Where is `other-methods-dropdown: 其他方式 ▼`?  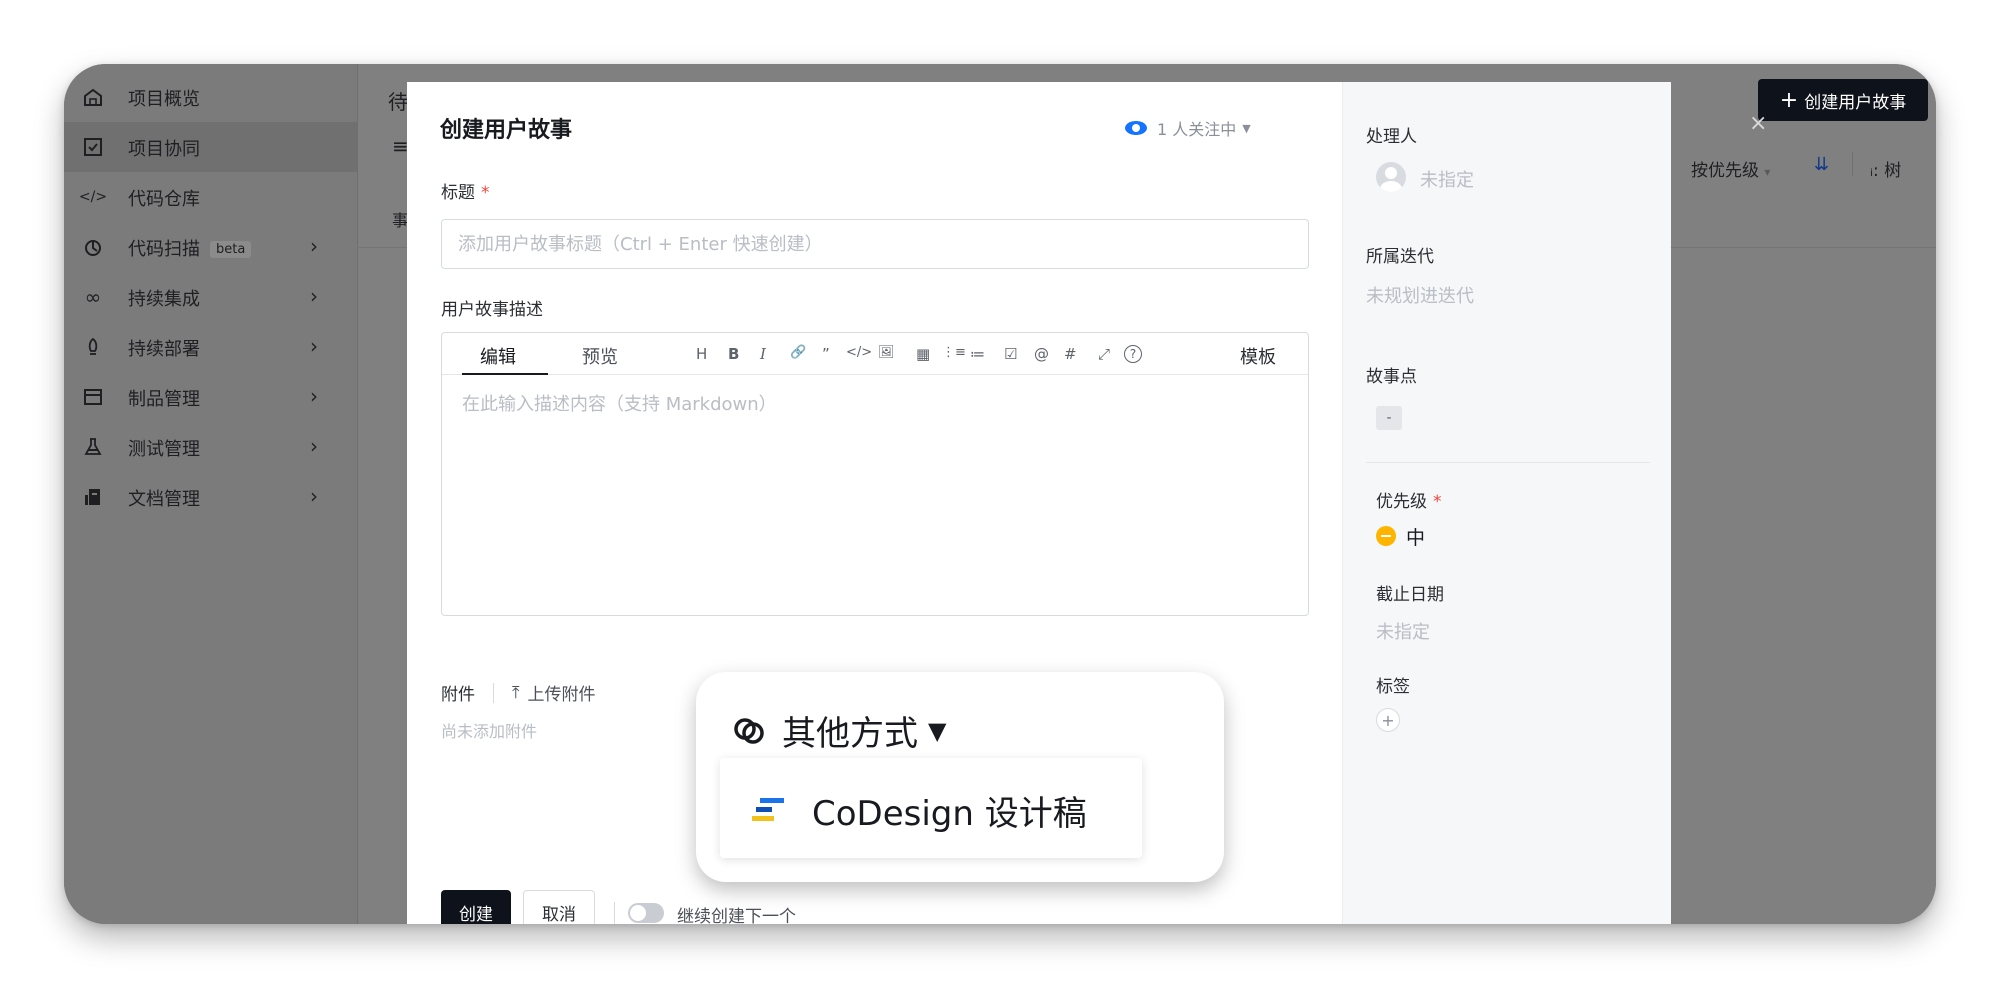
other-methods-dropdown: 其他方式 ▼ is located at coordinates (839, 730).